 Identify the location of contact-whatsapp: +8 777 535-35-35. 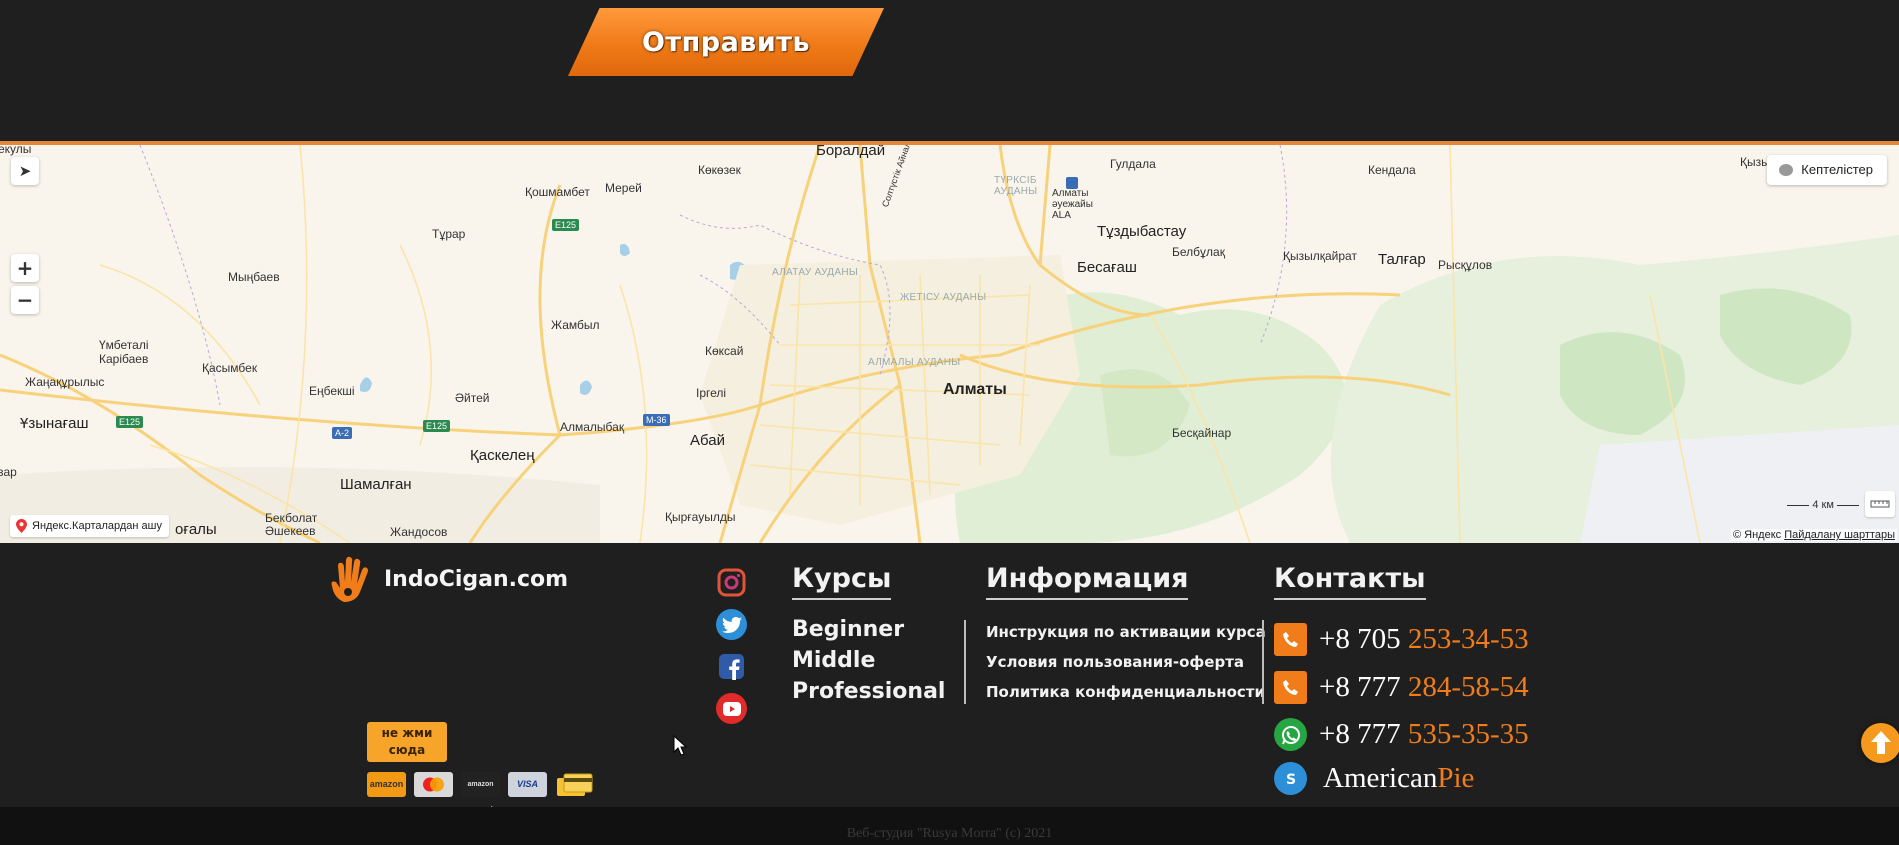
(1401, 734).